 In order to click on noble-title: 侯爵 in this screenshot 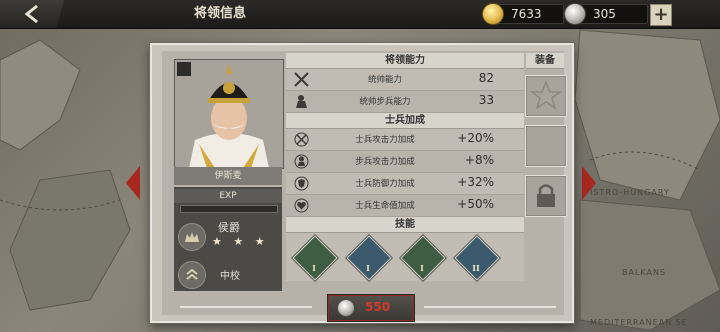, I will do `click(229, 227)`.